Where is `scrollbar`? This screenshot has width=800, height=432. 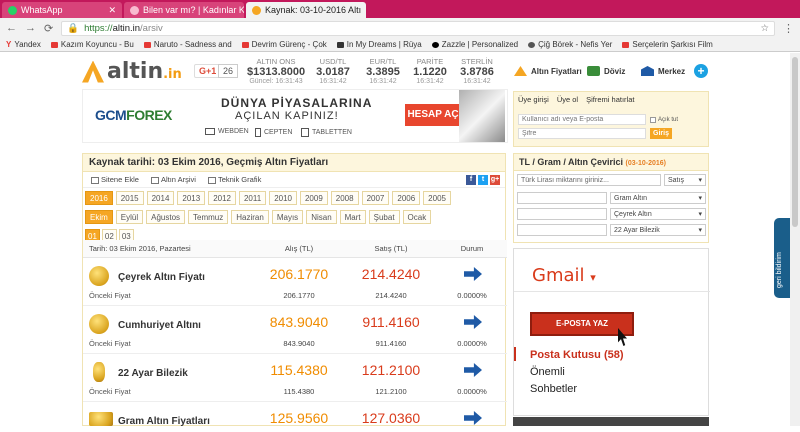 scrollbar is located at coordinates (795, 239).